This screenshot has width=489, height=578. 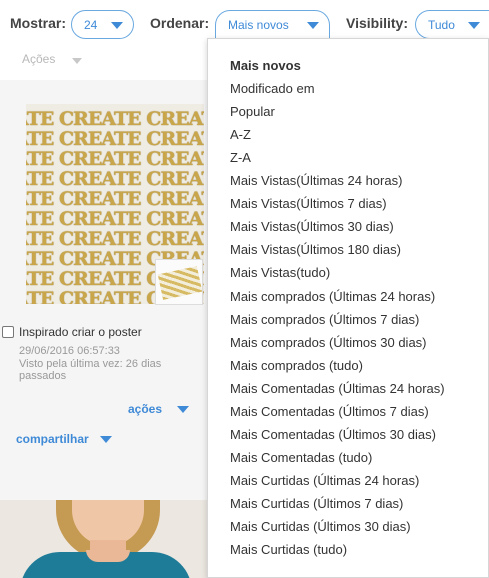 I want to click on bulk-actions-menu: Ações, so click(x=38, y=59).